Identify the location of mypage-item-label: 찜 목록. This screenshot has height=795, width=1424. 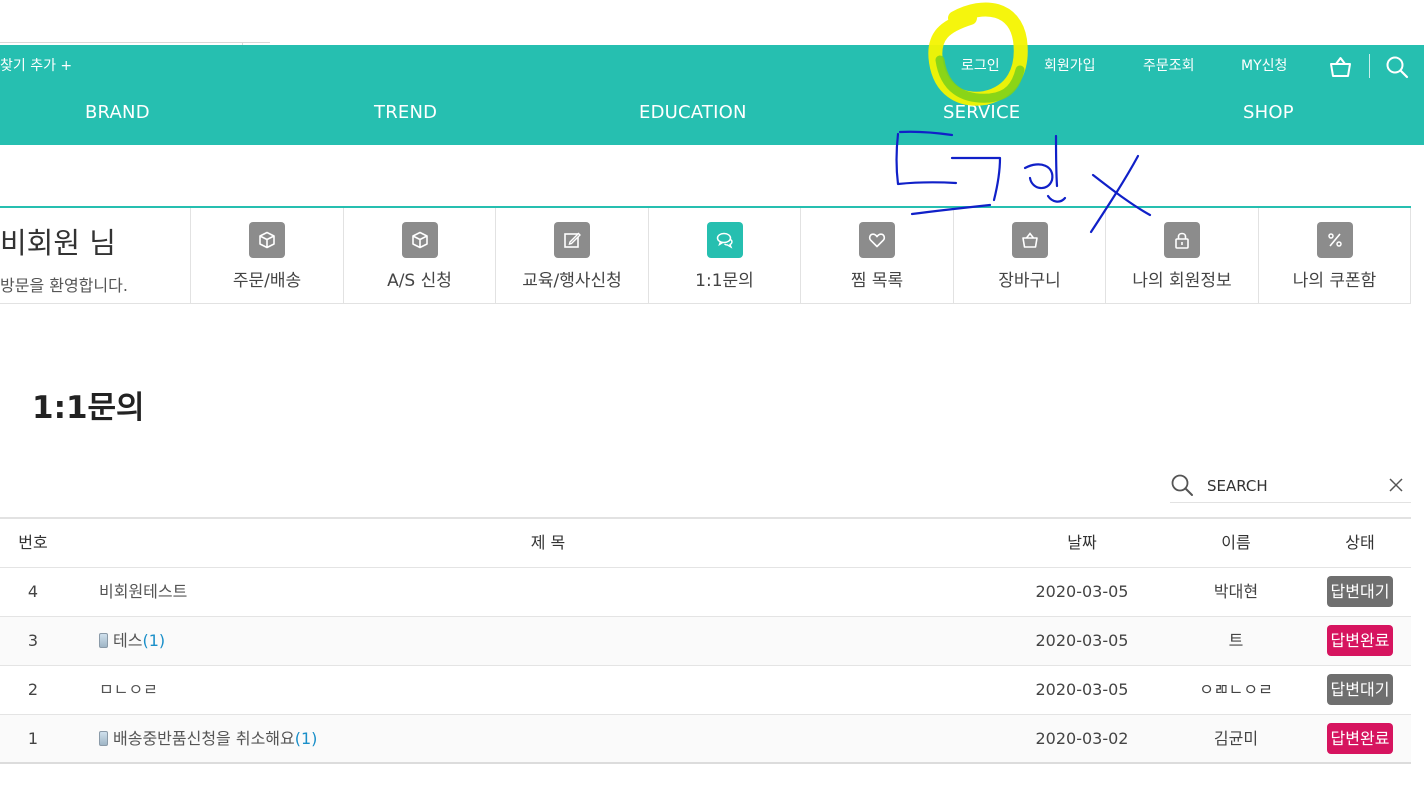
(877, 281).